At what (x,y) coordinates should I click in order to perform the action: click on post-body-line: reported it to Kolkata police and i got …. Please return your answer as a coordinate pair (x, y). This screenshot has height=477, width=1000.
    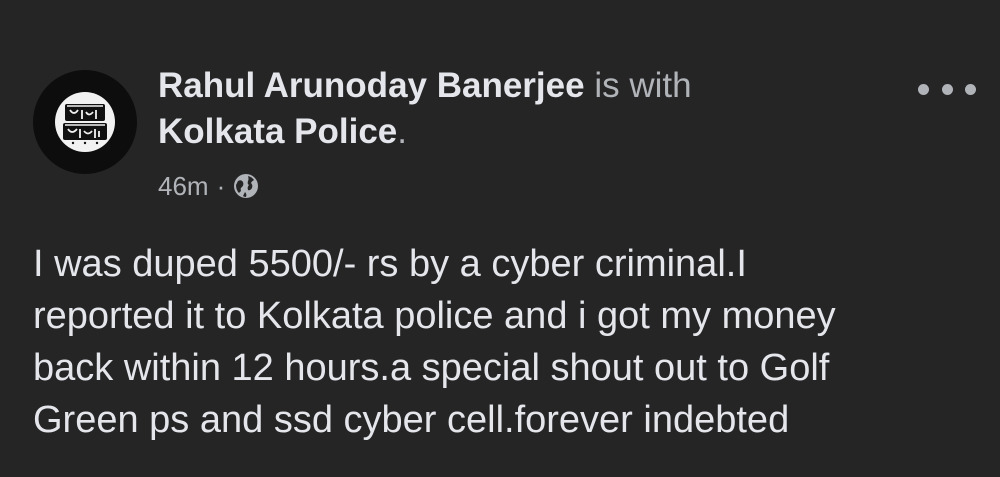
    Looking at the image, I should click on (434, 316).